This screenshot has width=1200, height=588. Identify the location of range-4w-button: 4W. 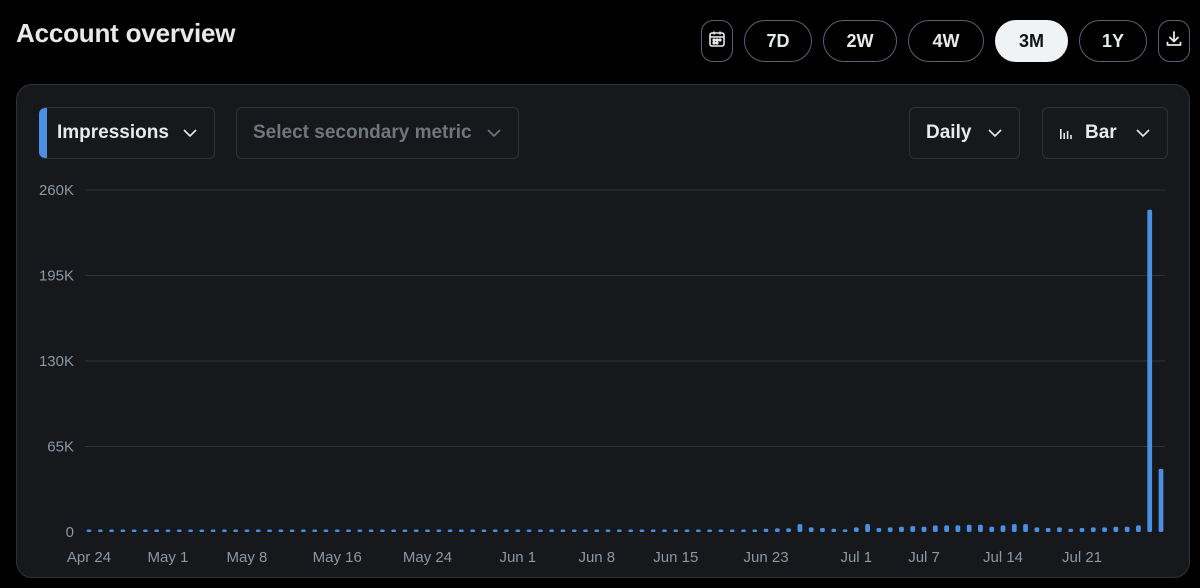
(946, 41).